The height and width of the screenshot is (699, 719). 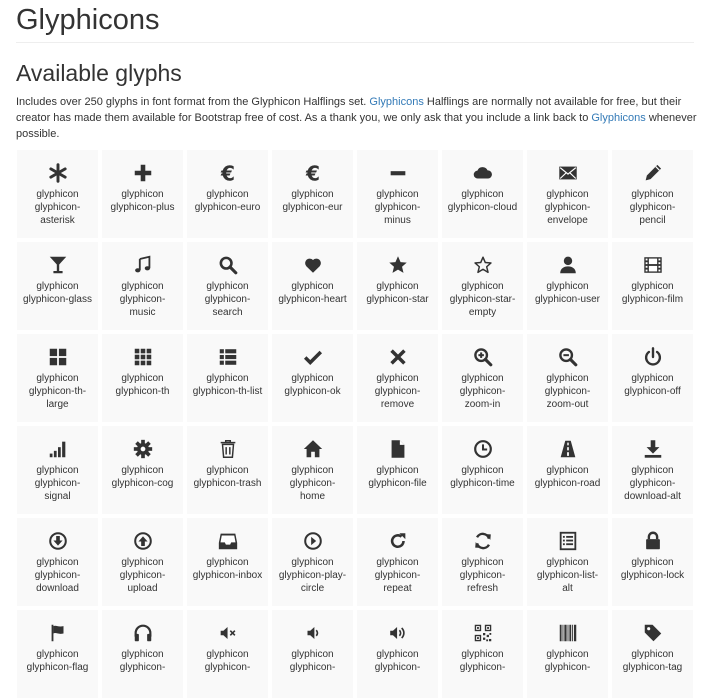 I want to click on glyph-tile-flag: glyphicon glyphicon-flag, so click(x=57, y=654).